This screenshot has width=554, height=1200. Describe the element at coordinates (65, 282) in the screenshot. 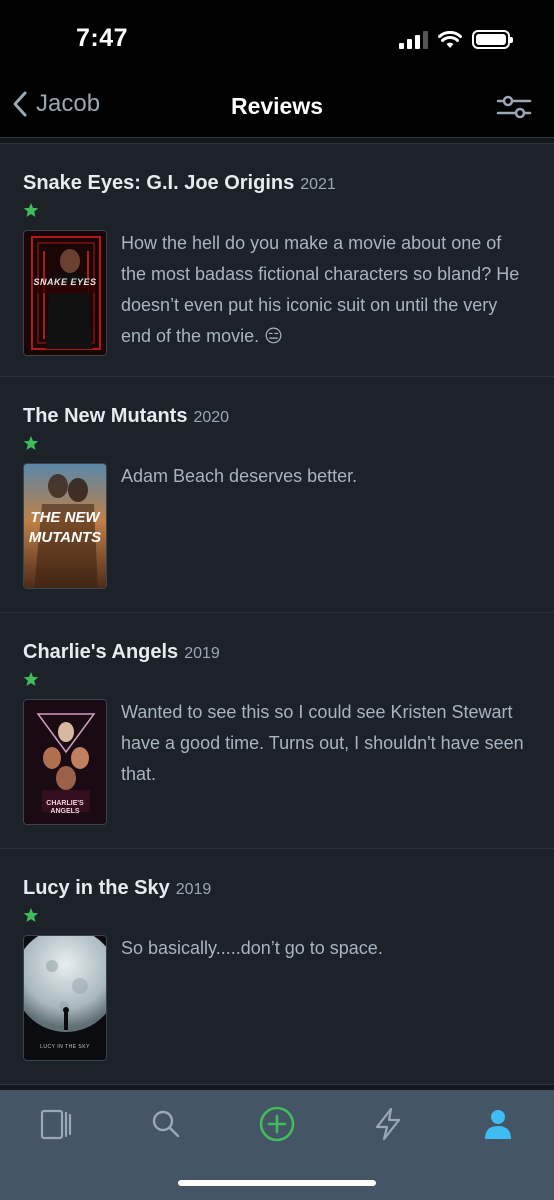

I see `poster-title: SNAKE EYES` at that location.